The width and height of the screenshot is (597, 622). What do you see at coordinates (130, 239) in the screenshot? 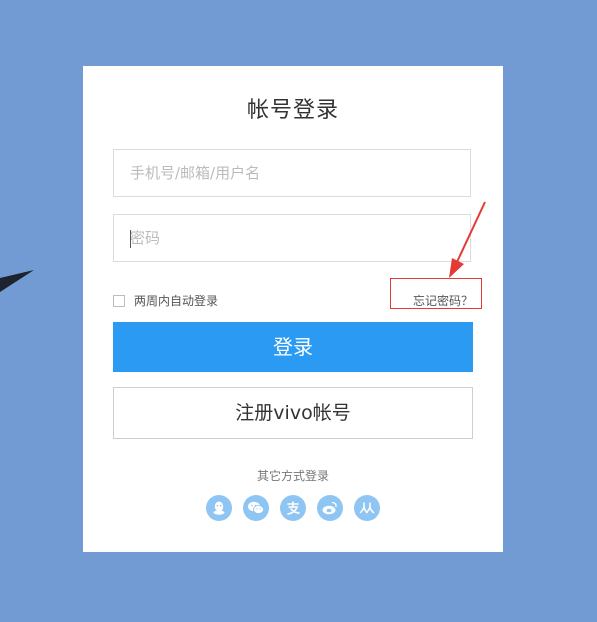
I see `text-caret` at bounding box center [130, 239].